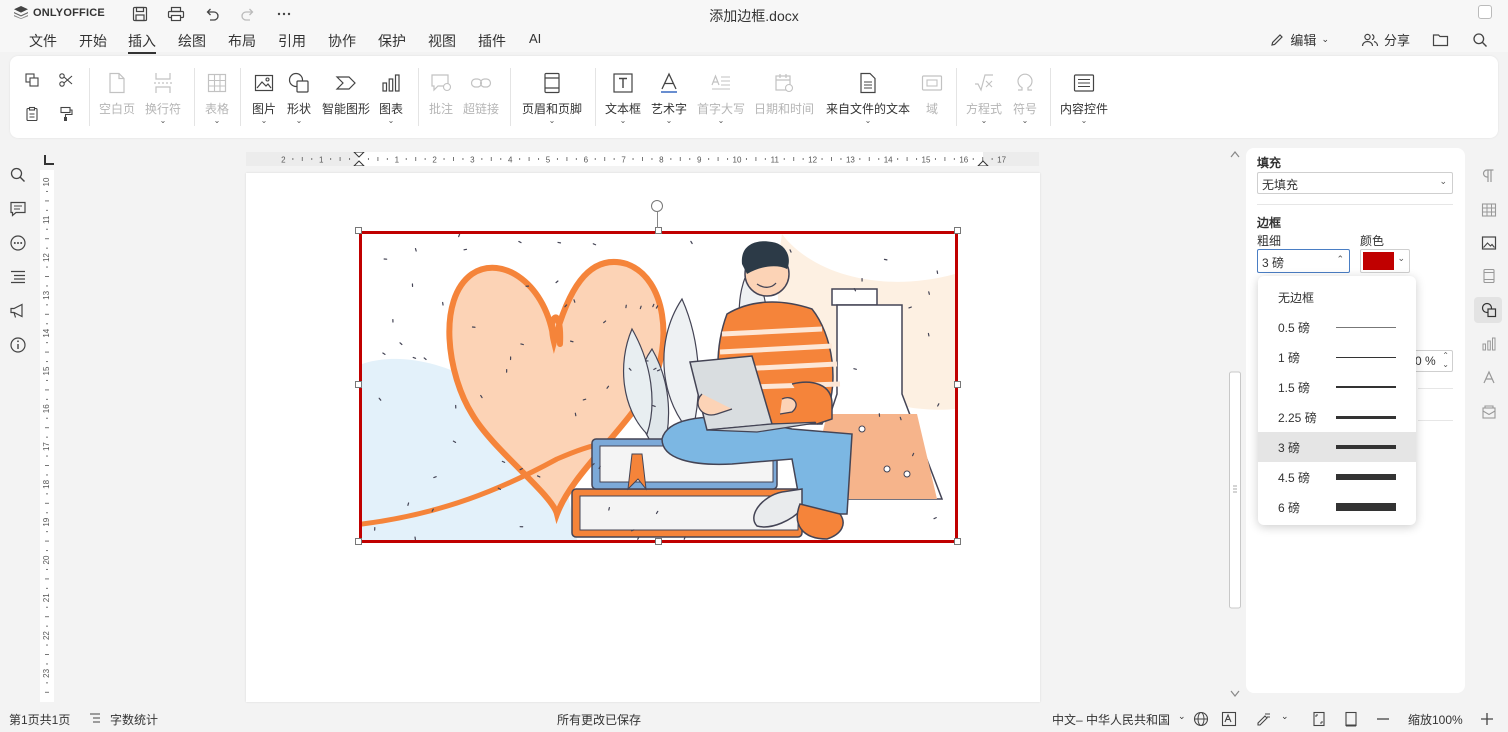 The width and height of the screenshot is (1508, 732). I want to click on window-control-button, so click(1485, 12).